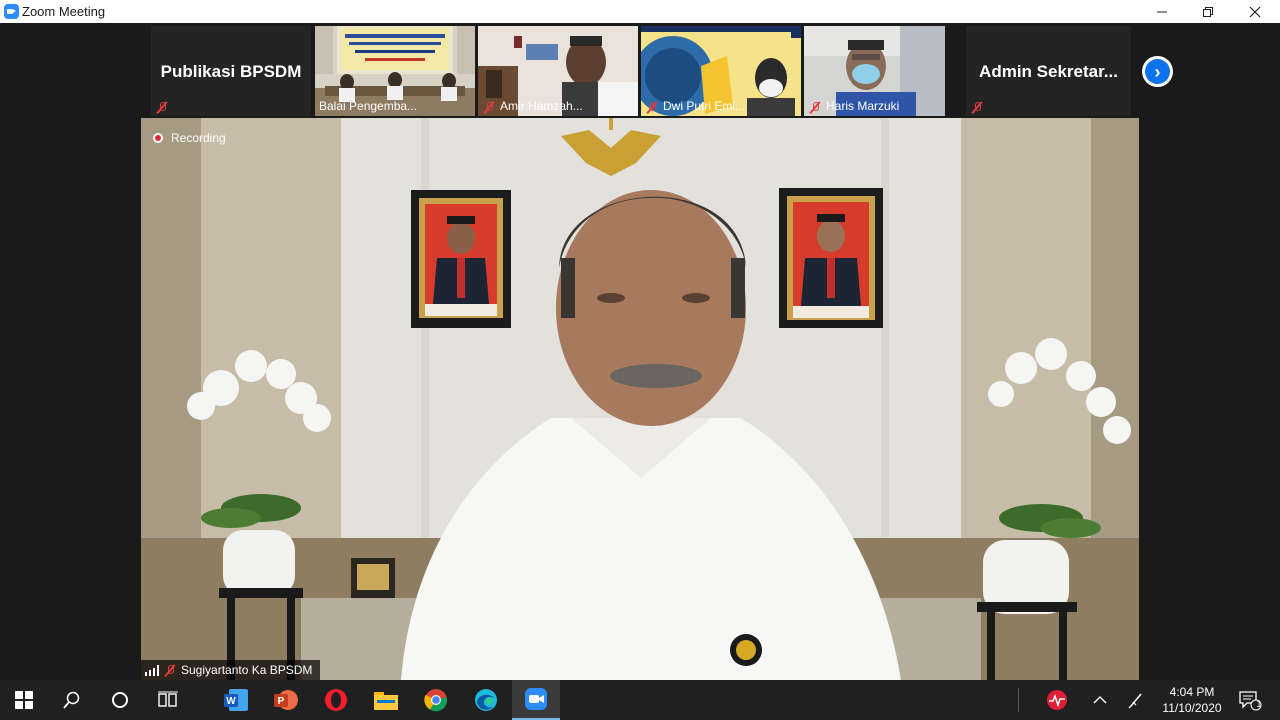  I want to click on clock-time: 4:04 PM, so click(1192, 692).